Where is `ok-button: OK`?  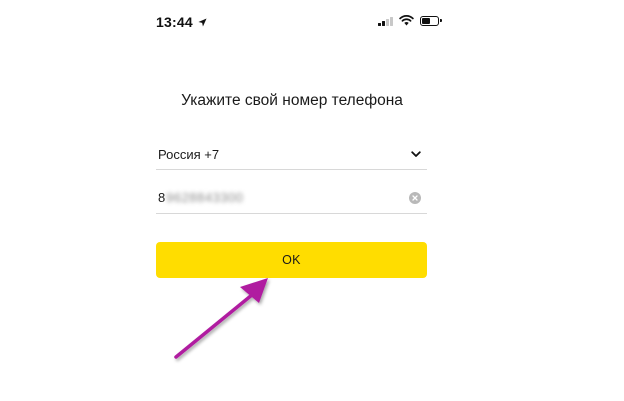
ok-button: OK is located at coordinates (291, 260).